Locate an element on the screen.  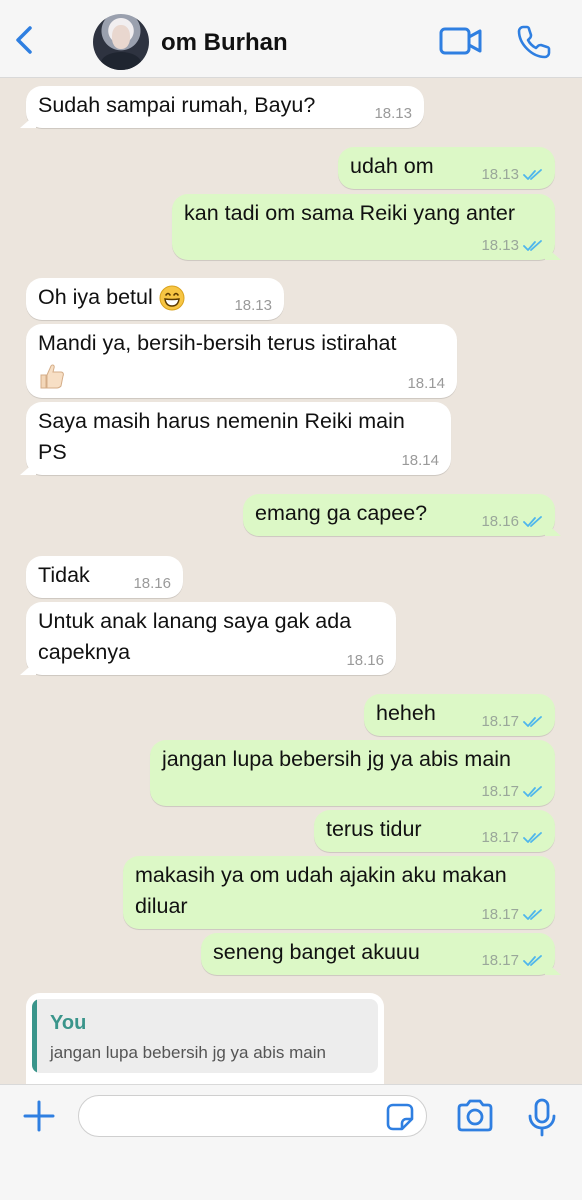
back-button is located at coordinates (26, 40).